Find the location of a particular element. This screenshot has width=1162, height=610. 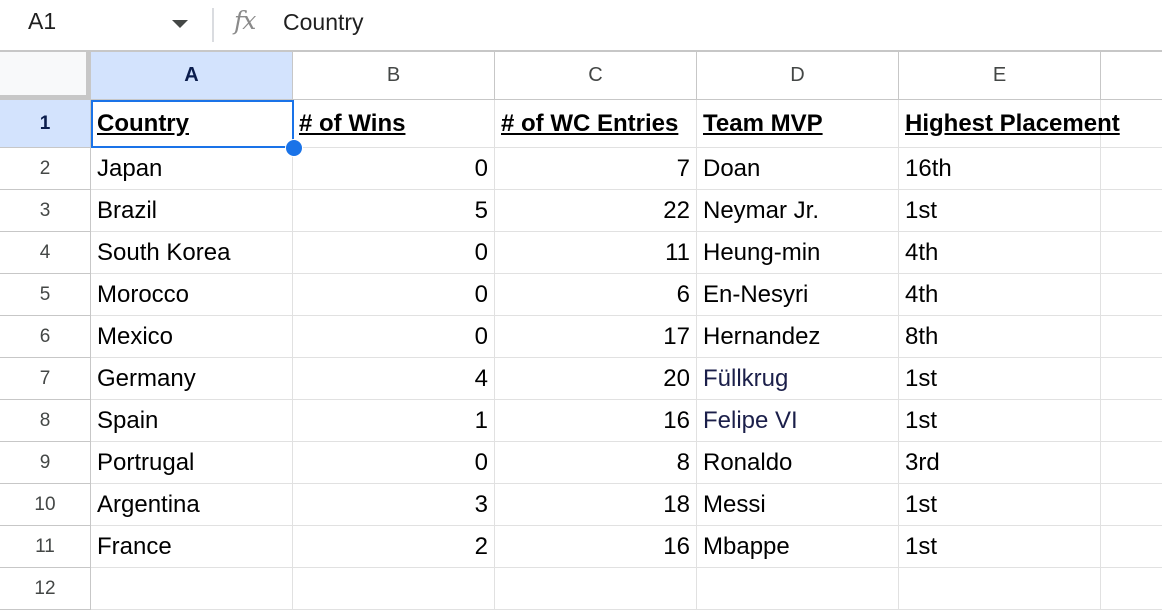

formula-input: Country is located at coordinates (323, 22).